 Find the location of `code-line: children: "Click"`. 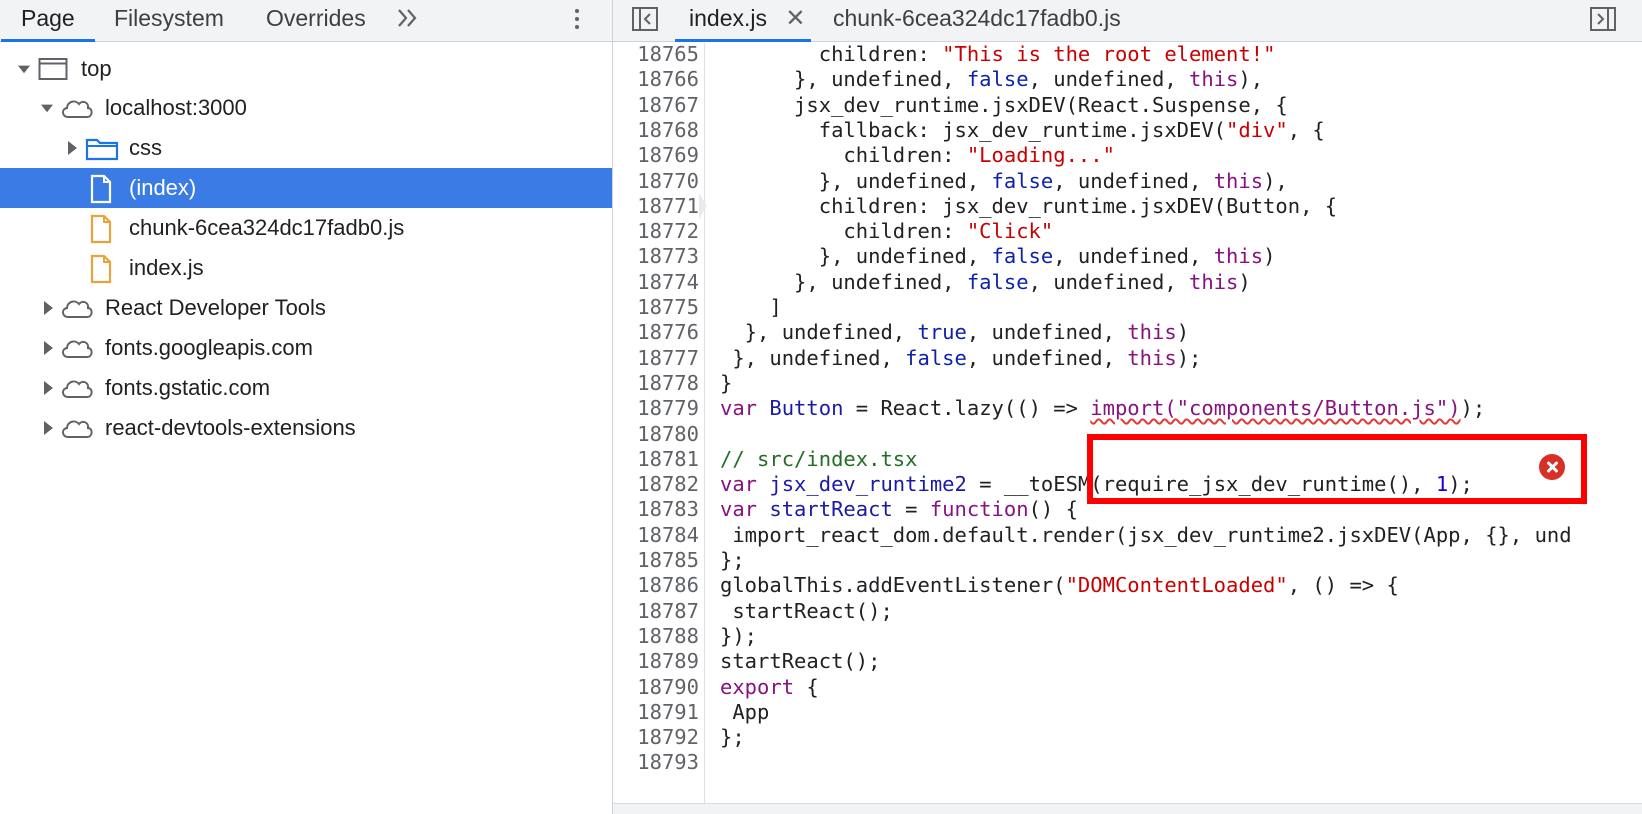

code-line: children: "Click" is located at coordinates (887, 231).